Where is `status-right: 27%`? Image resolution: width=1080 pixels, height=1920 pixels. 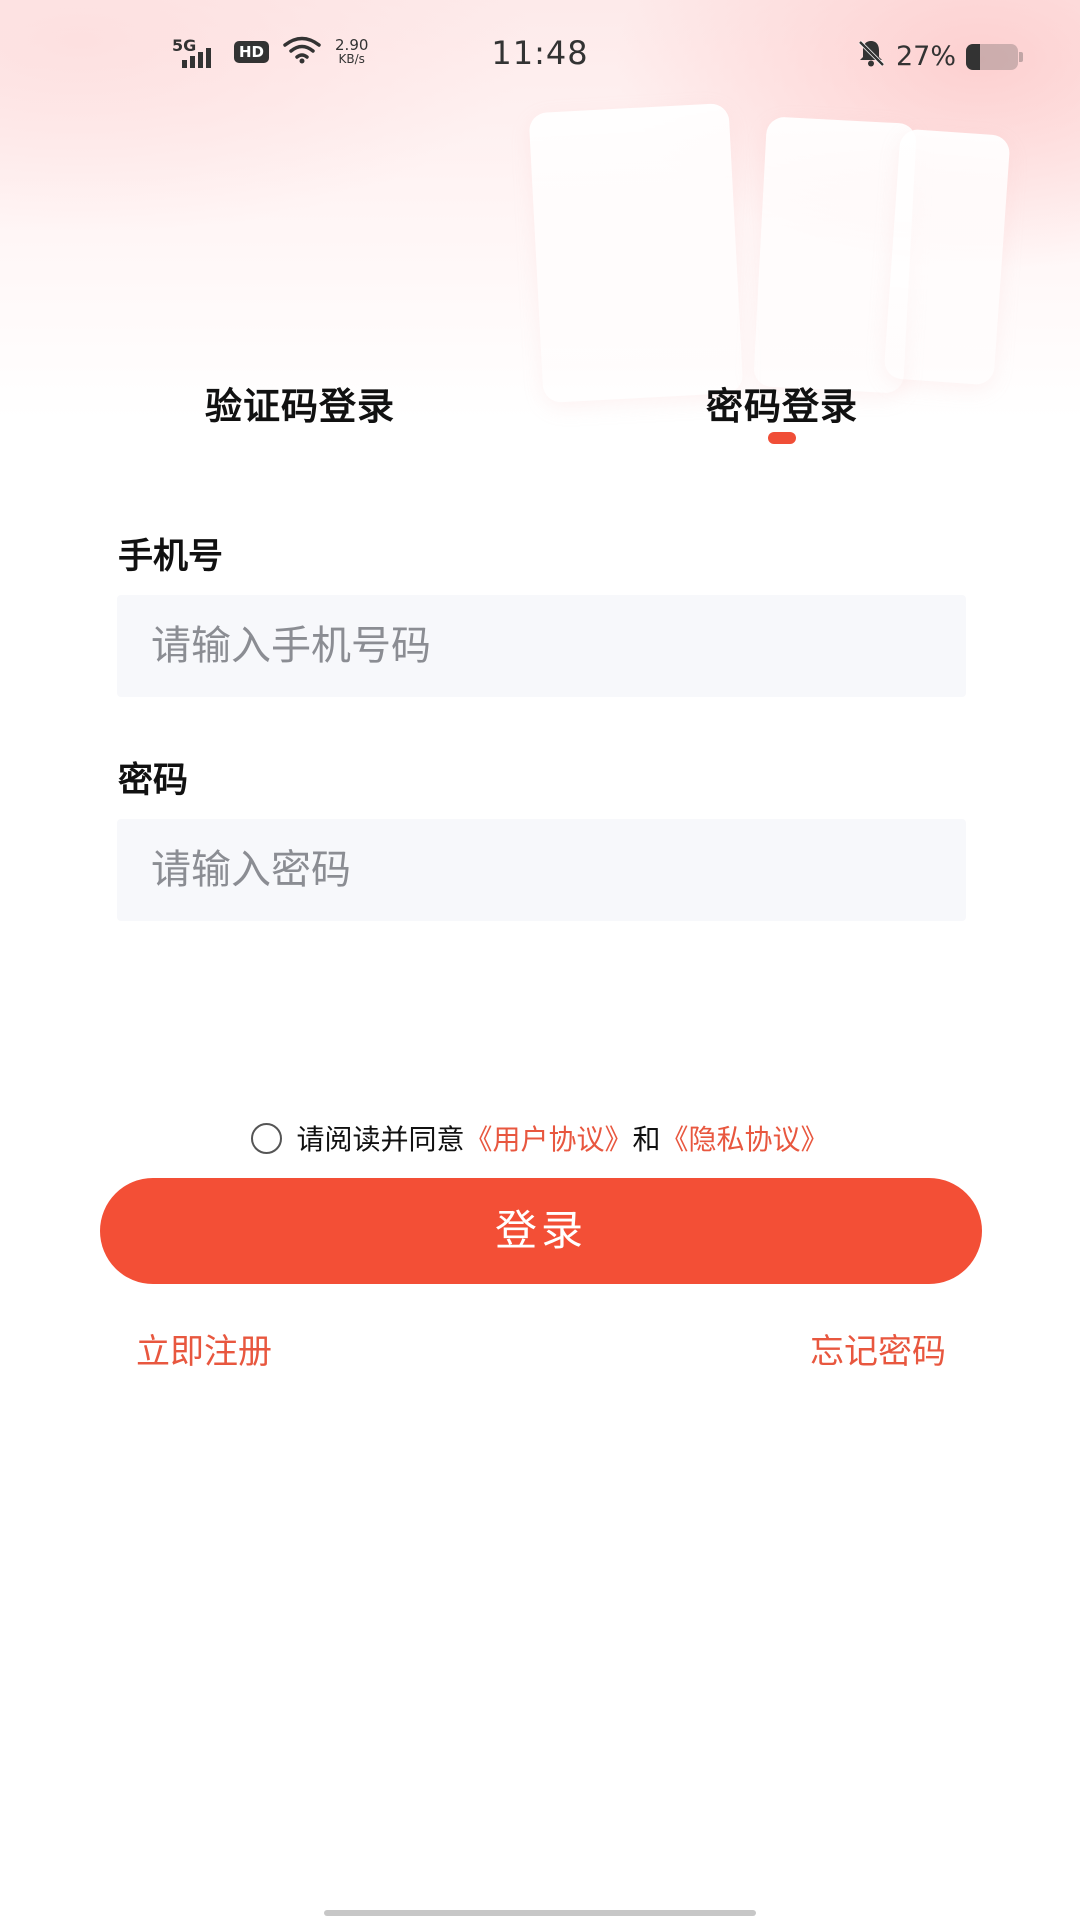
status-right: 27% is located at coordinates (939, 56).